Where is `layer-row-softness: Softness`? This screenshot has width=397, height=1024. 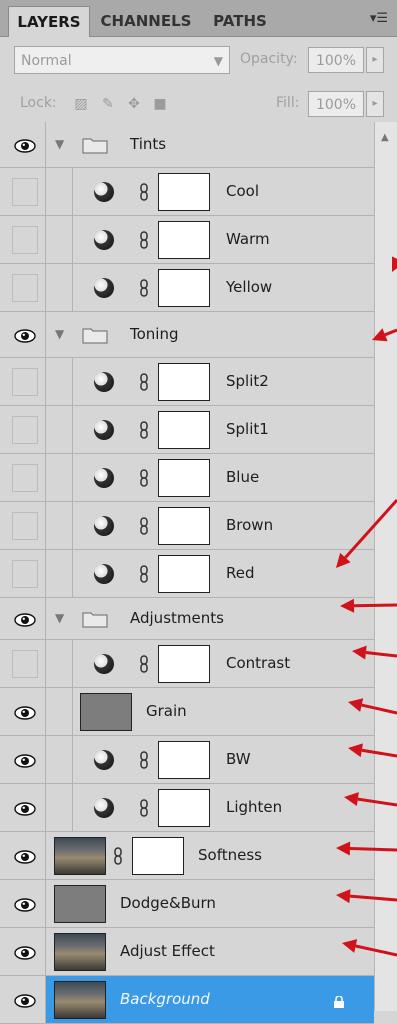 layer-row-softness: Softness is located at coordinates (187, 856).